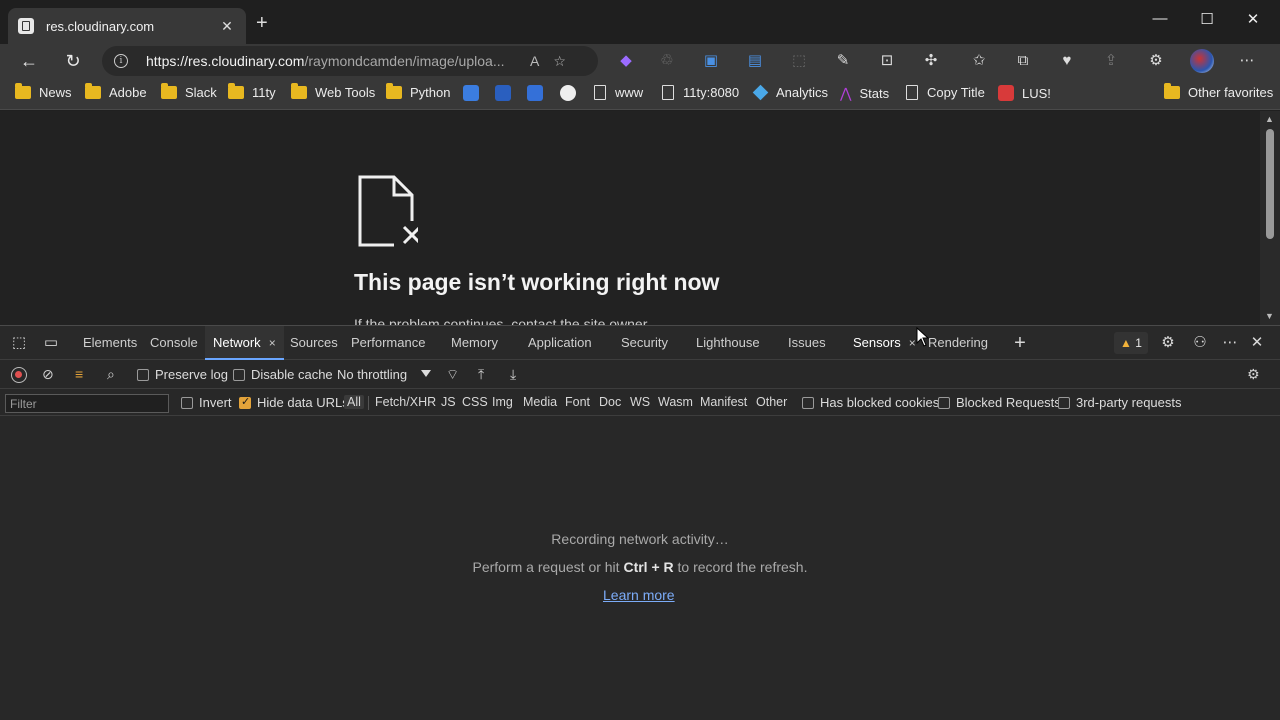  What do you see at coordinates (502, 402) in the screenshot?
I see `filter-type-img: Img` at bounding box center [502, 402].